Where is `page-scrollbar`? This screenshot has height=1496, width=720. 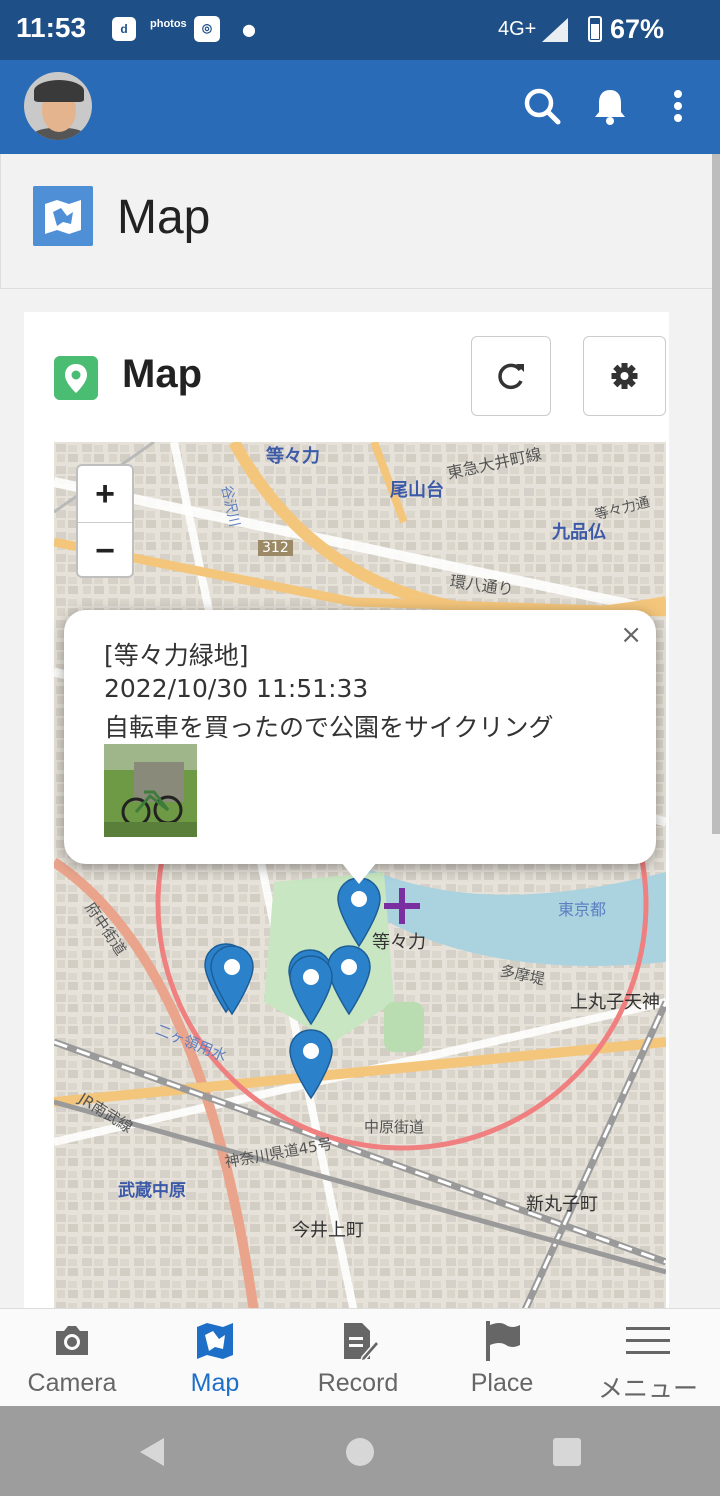 page-scrollbar is located at coordinates (716, 494).